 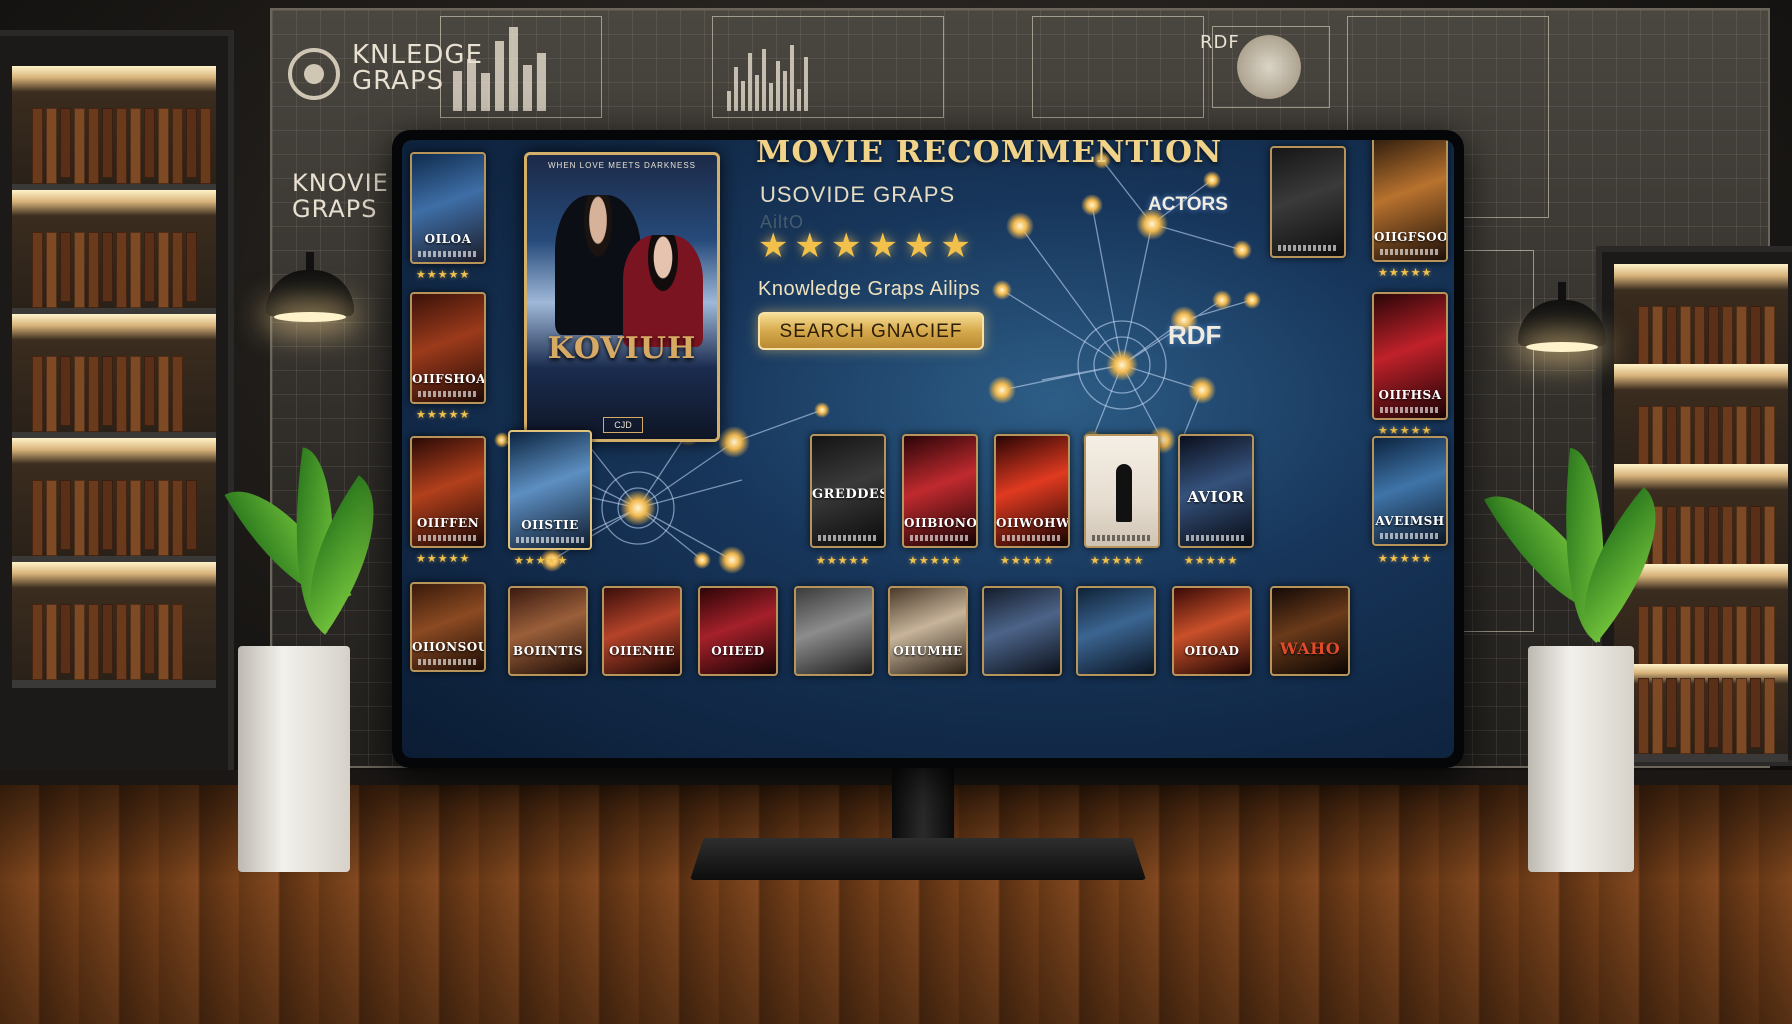 What do you see at coordinates (443, 415) in the screenshot?
I see `poster-left-2-stars: ★★★★★` at bounding box center [443, 415].